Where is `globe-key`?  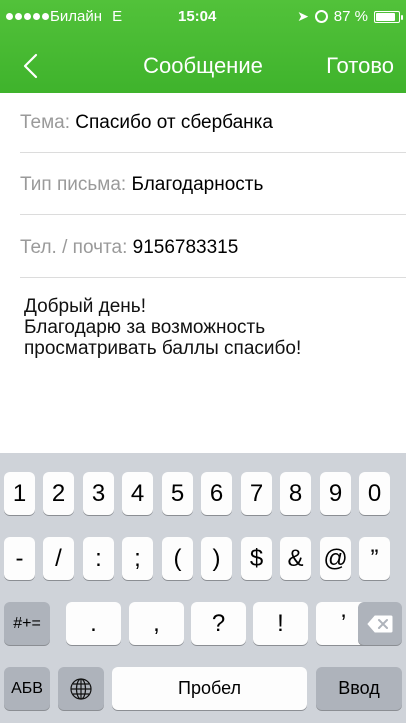 globe-key is located at coordinates (81, 688).